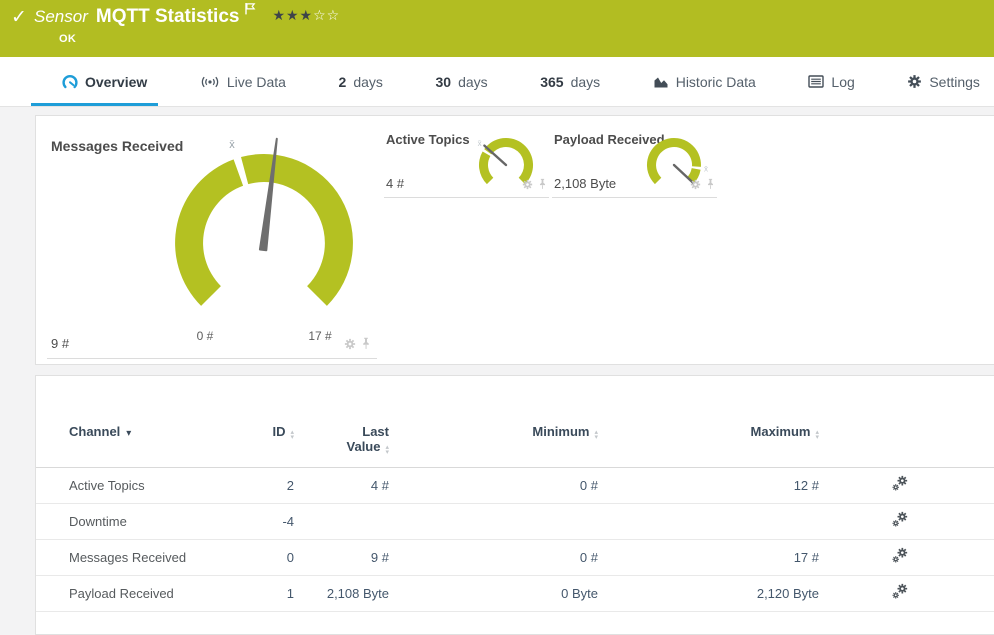 The image size is (994, 635). I want to click on column-header-maximum: Maximum ▴ ▾, so click(708, 432).